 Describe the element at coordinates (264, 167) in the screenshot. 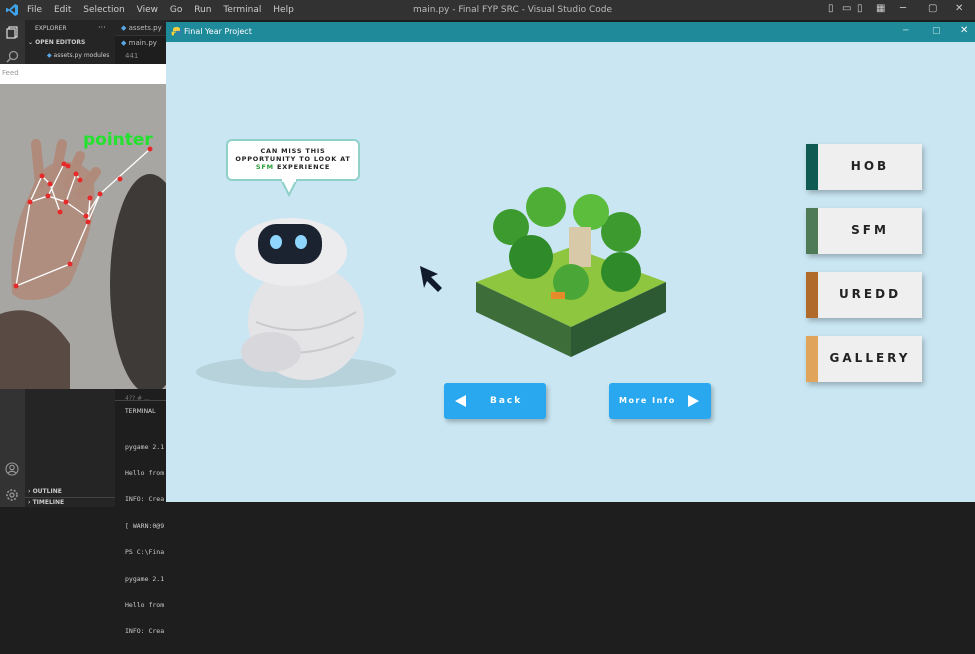

I see `speech-highlight: SFM` at that location.